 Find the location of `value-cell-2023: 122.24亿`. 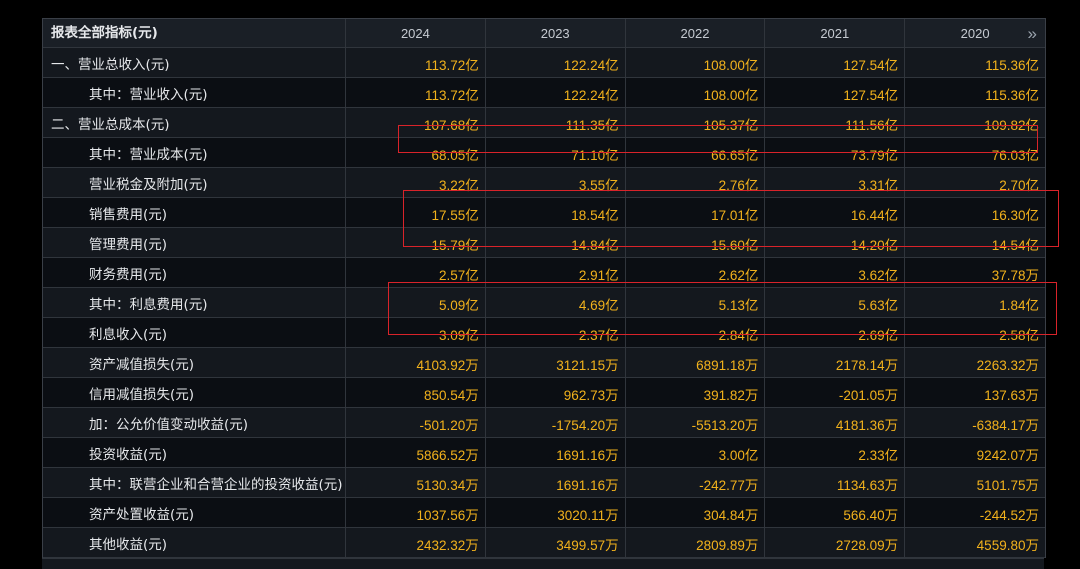

value-cell-2023: 122.24亿 is located at coordinates (556, 92).